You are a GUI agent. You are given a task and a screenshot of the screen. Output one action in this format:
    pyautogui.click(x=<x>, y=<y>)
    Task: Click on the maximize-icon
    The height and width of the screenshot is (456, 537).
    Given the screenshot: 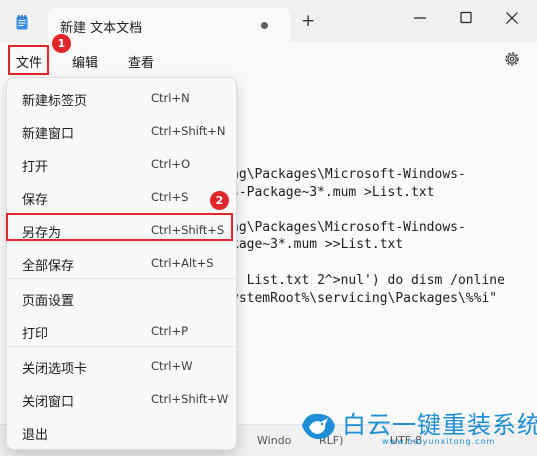 What is the action you would take?
    pyautogui.click(x=466, y=18)
    